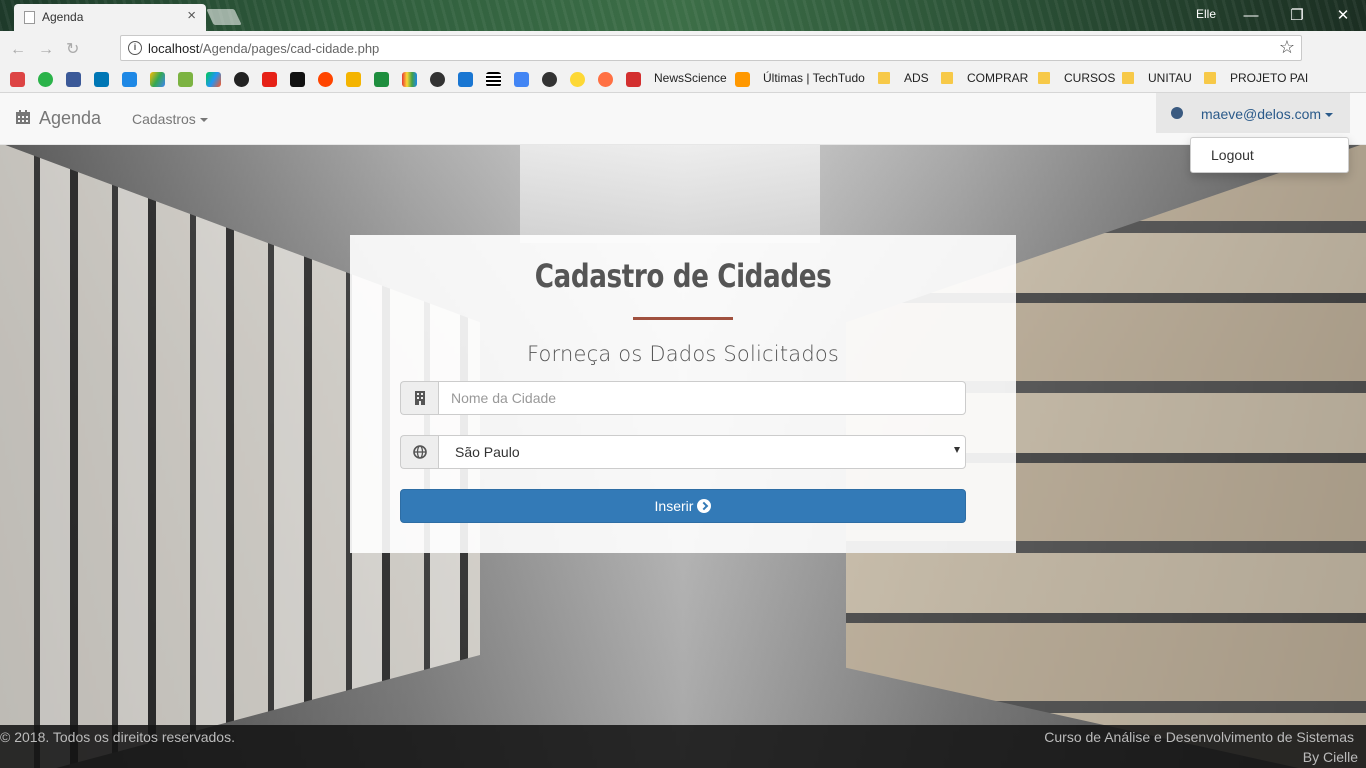  I want to click on user-menu-toggle: maeve@delos.com, so click(1253, 113).